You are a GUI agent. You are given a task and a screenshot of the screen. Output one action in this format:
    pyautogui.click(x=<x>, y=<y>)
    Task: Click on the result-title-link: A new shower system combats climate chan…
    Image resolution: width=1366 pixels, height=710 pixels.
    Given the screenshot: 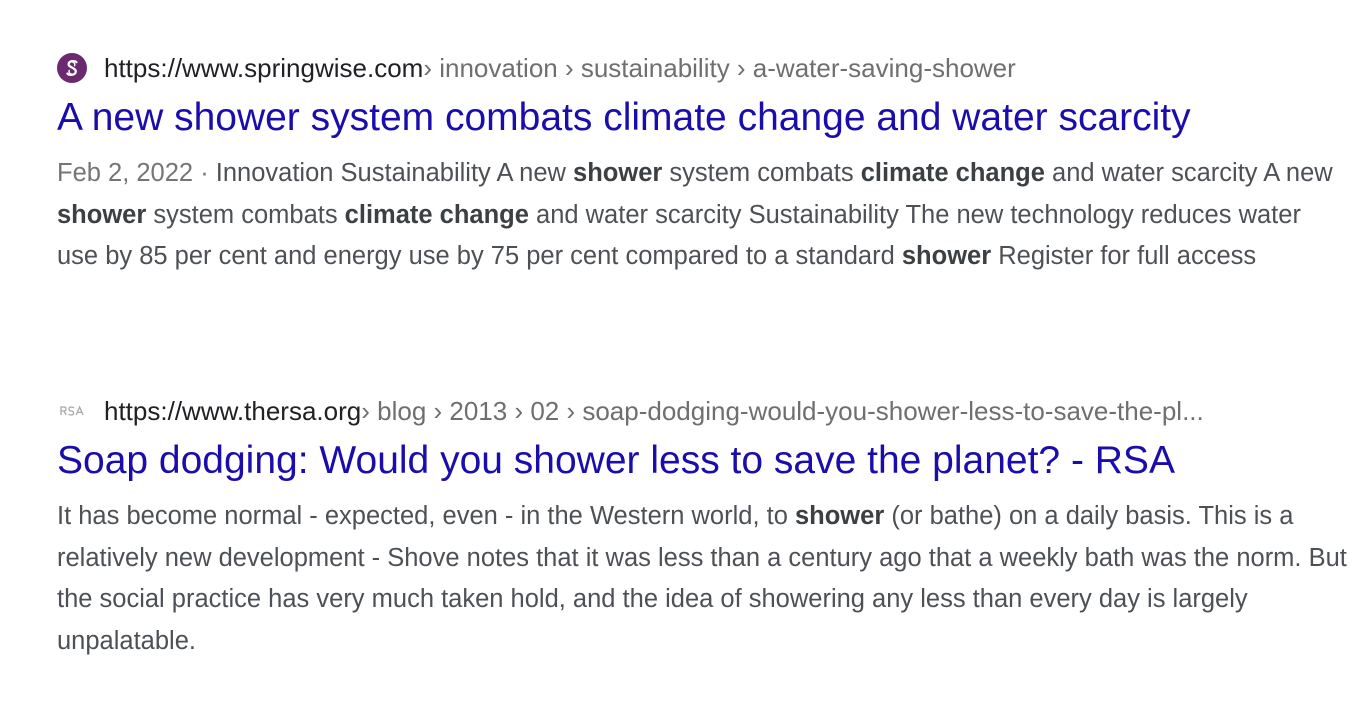 What is the action you would take?
    pyautogui.click(x=702, y=118)
    